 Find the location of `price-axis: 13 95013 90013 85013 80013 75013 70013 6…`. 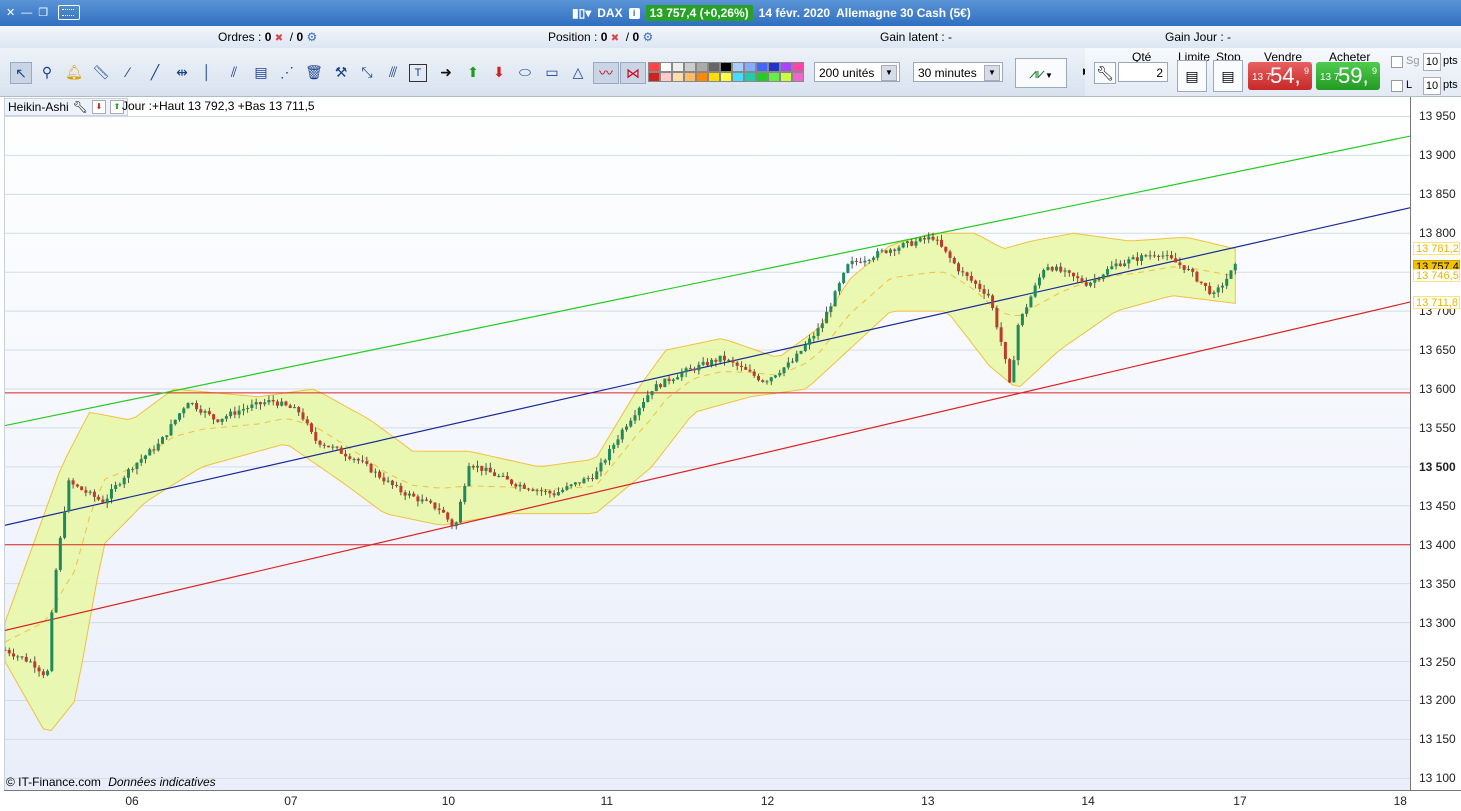

price-axis: 13 95013 90013 85013 80013 75013 70013 6… is located at coordinates (1435, 443).